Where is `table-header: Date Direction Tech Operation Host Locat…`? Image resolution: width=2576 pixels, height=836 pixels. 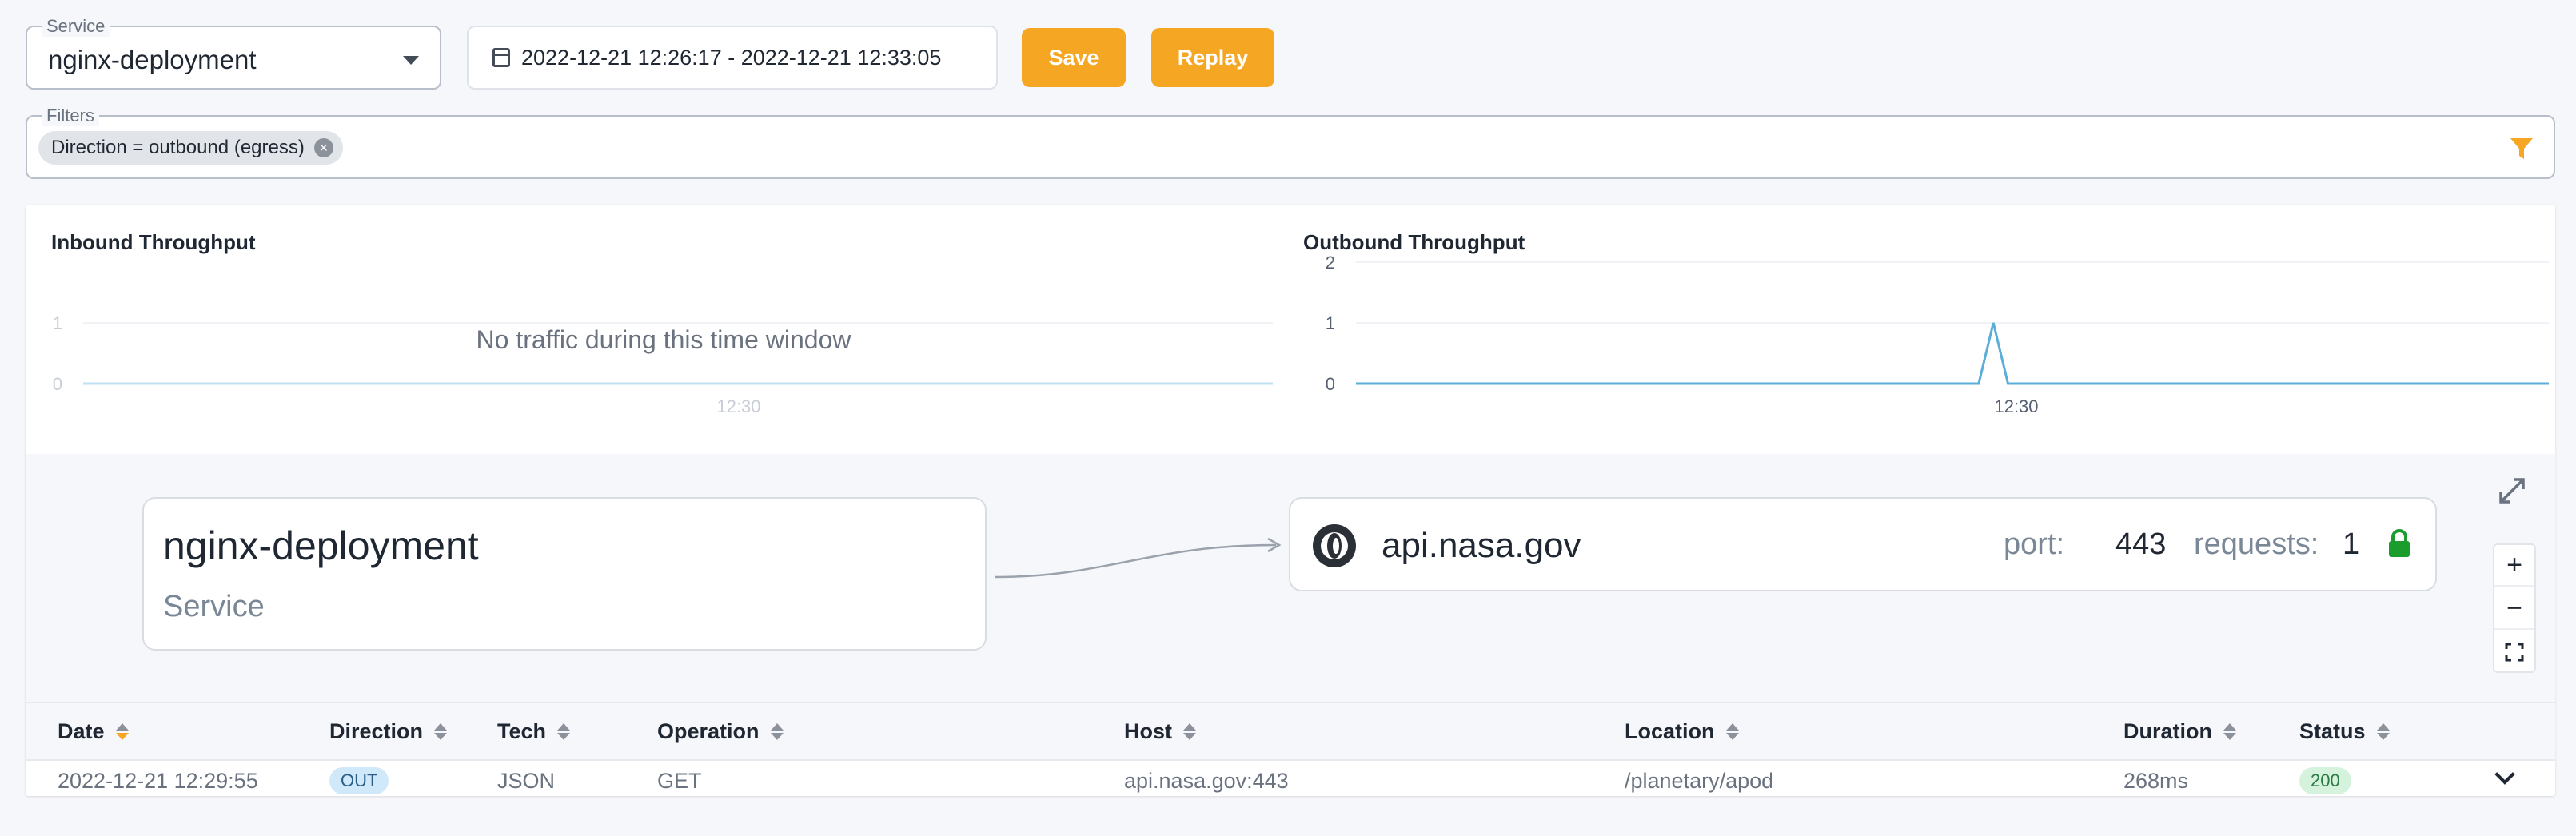
table-header: Date Direction Tech Operation Host Locat… is located at coordinates (1290, 731).